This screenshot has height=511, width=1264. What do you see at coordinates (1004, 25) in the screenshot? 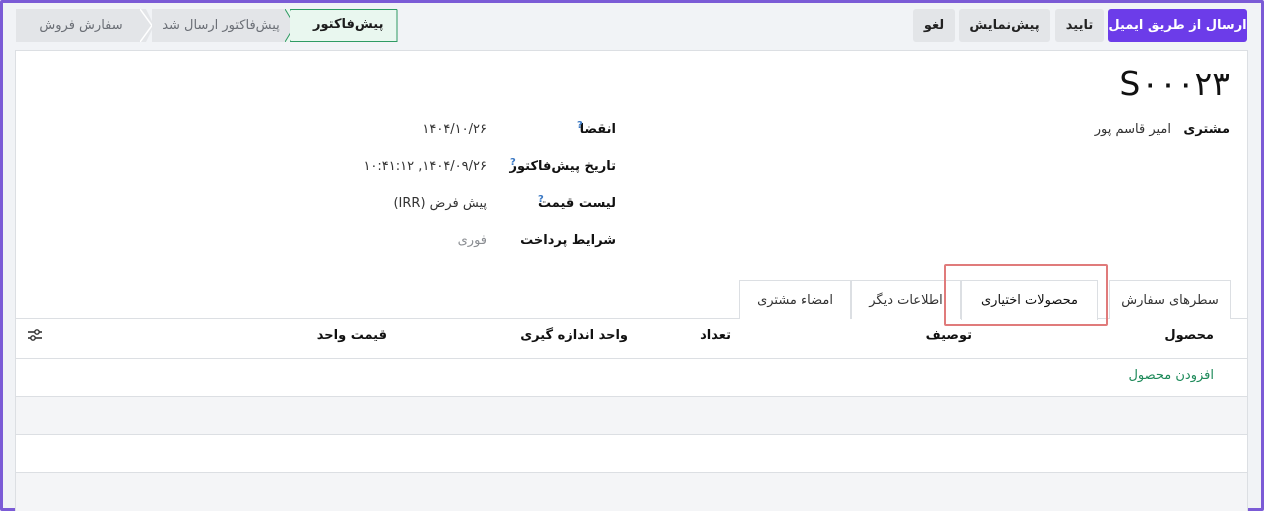
I see `preview-button: پیش‌نمایش` at bounding box center [1004, 25].